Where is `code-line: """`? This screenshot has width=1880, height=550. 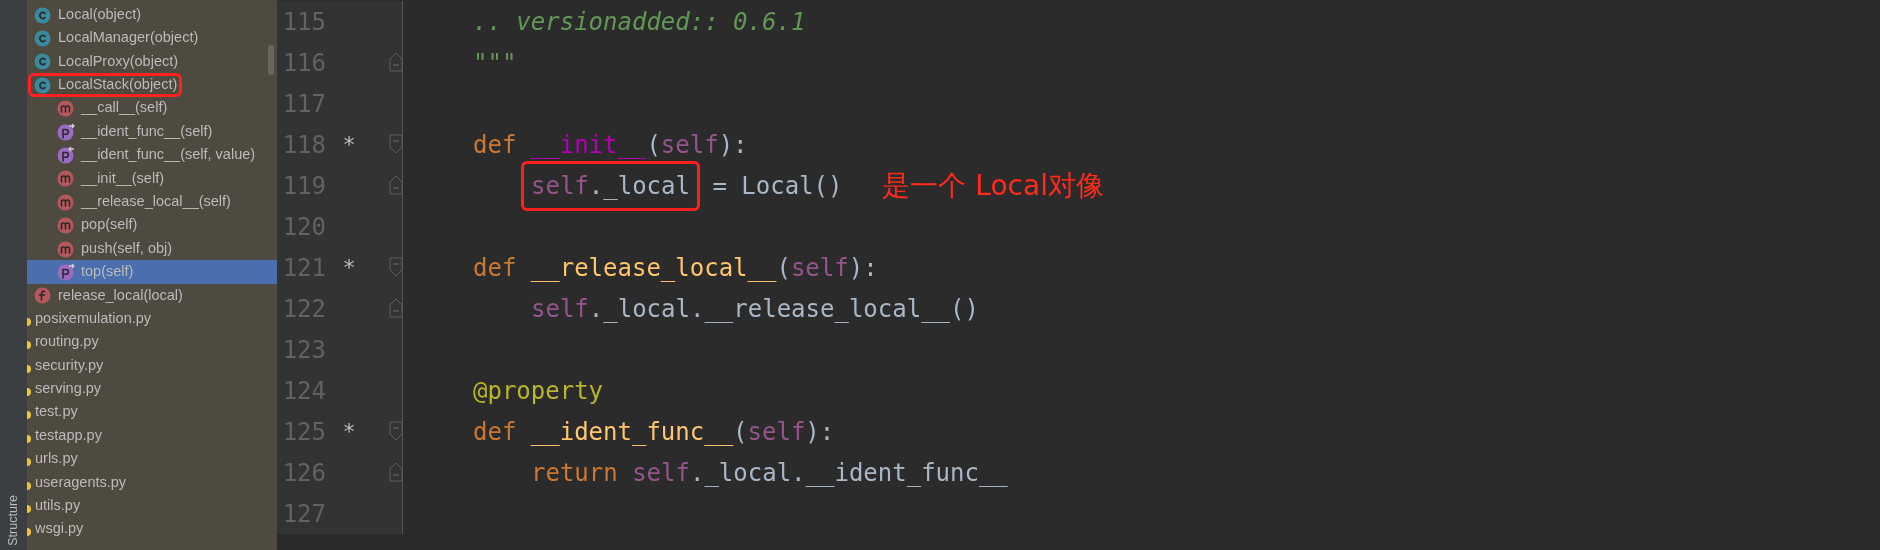
code-line: """ is located at coordinates (495, 63).